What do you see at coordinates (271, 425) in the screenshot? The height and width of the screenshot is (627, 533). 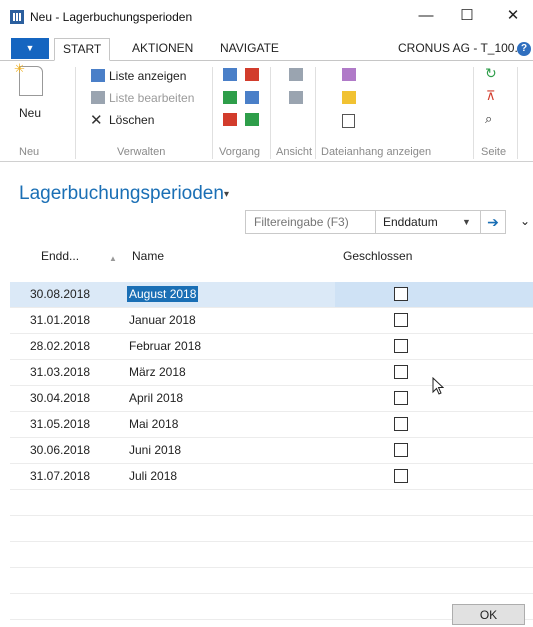 I see `table-row: 31.05.2018 Mai 2018` at bounding box center [271, 425].